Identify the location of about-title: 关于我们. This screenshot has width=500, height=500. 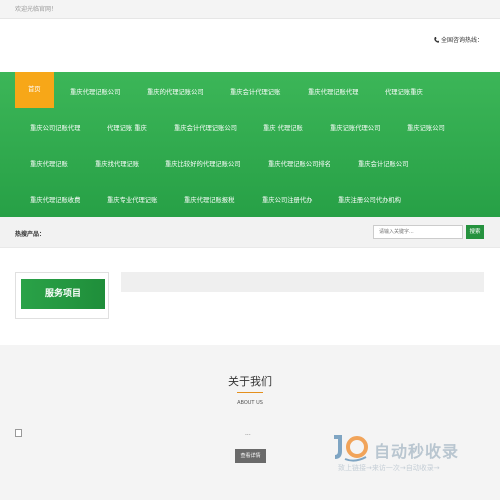
(250, 381).